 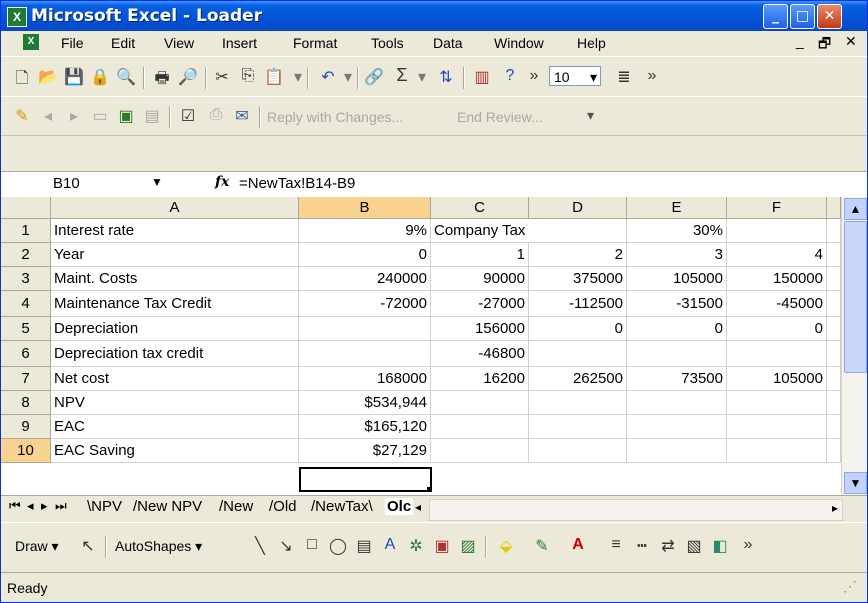 What do you see at coordinates (677, 255) in the screenshot?
I see `cell-e2: 3` at bounding box center [677, 255].